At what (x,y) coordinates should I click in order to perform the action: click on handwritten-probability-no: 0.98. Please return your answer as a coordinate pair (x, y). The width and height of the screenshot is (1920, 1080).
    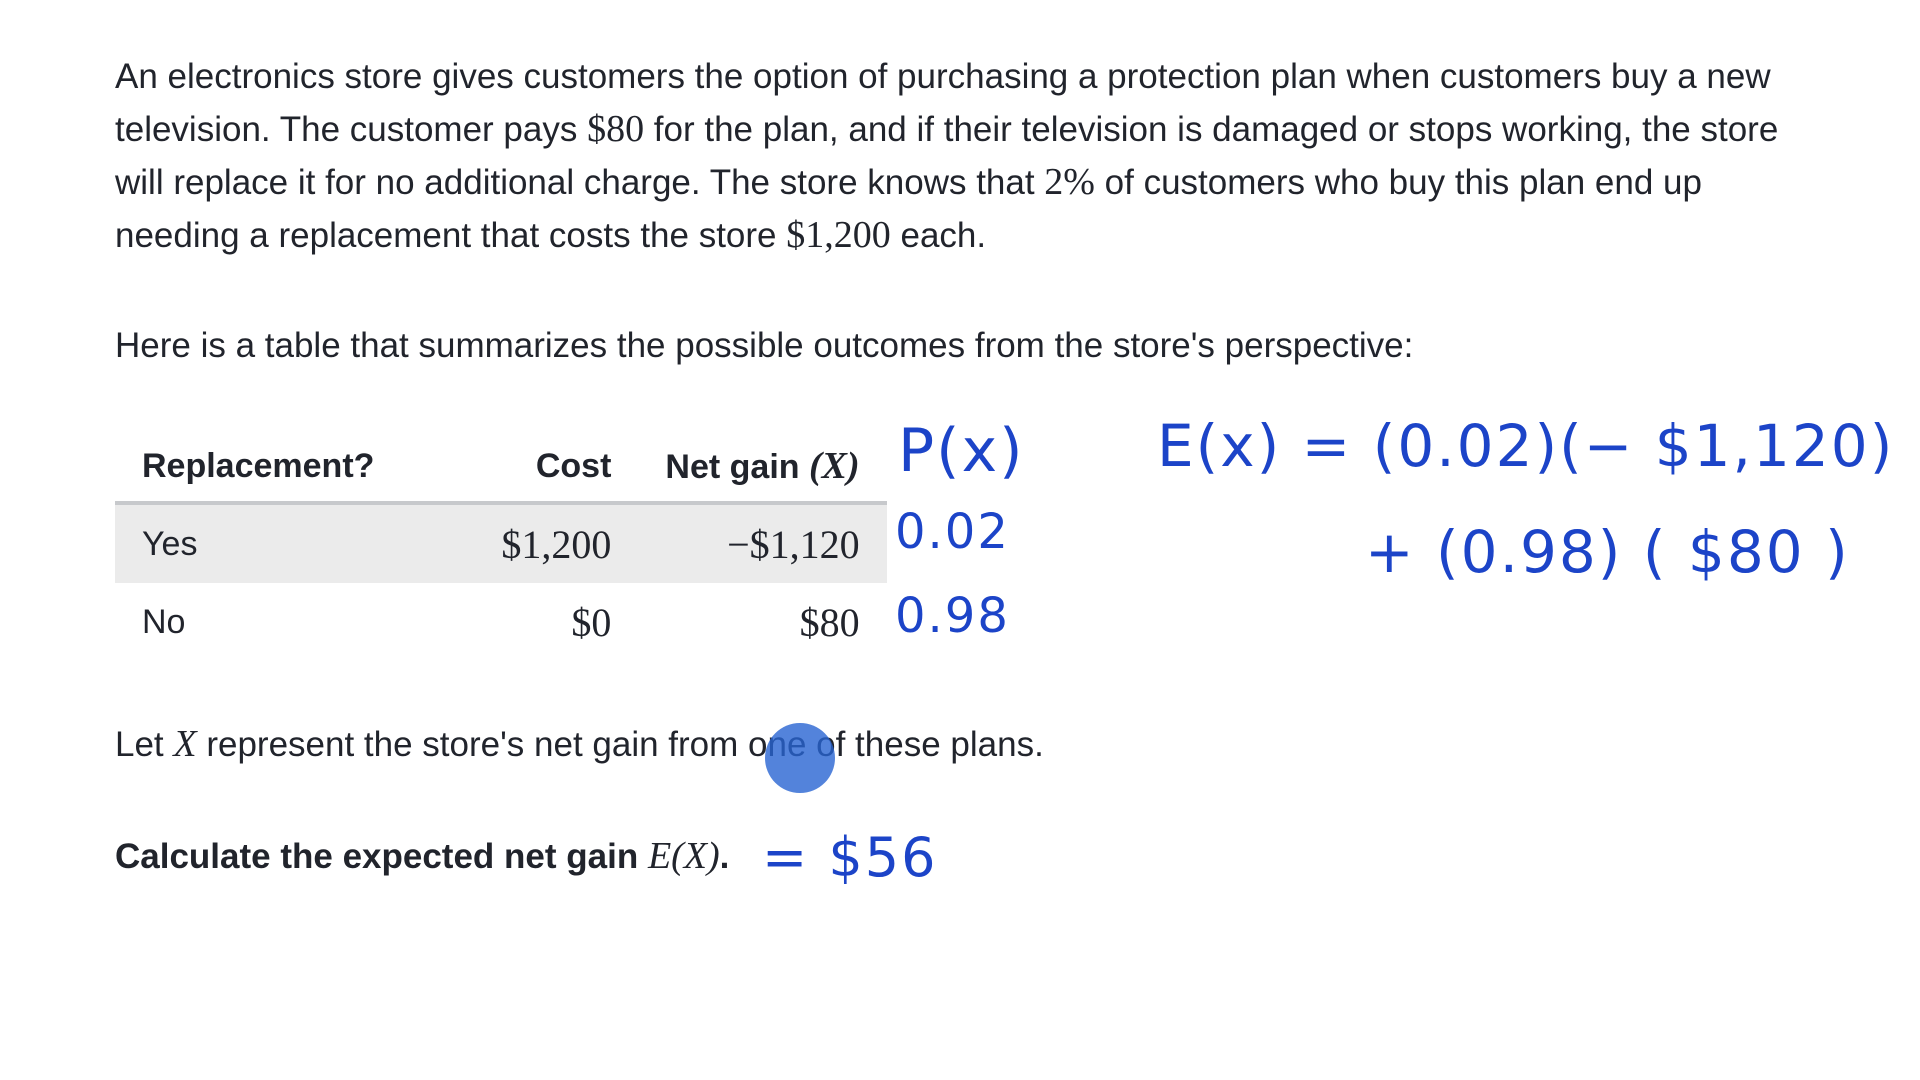
    Looking at the image, I should click on (952, 616).